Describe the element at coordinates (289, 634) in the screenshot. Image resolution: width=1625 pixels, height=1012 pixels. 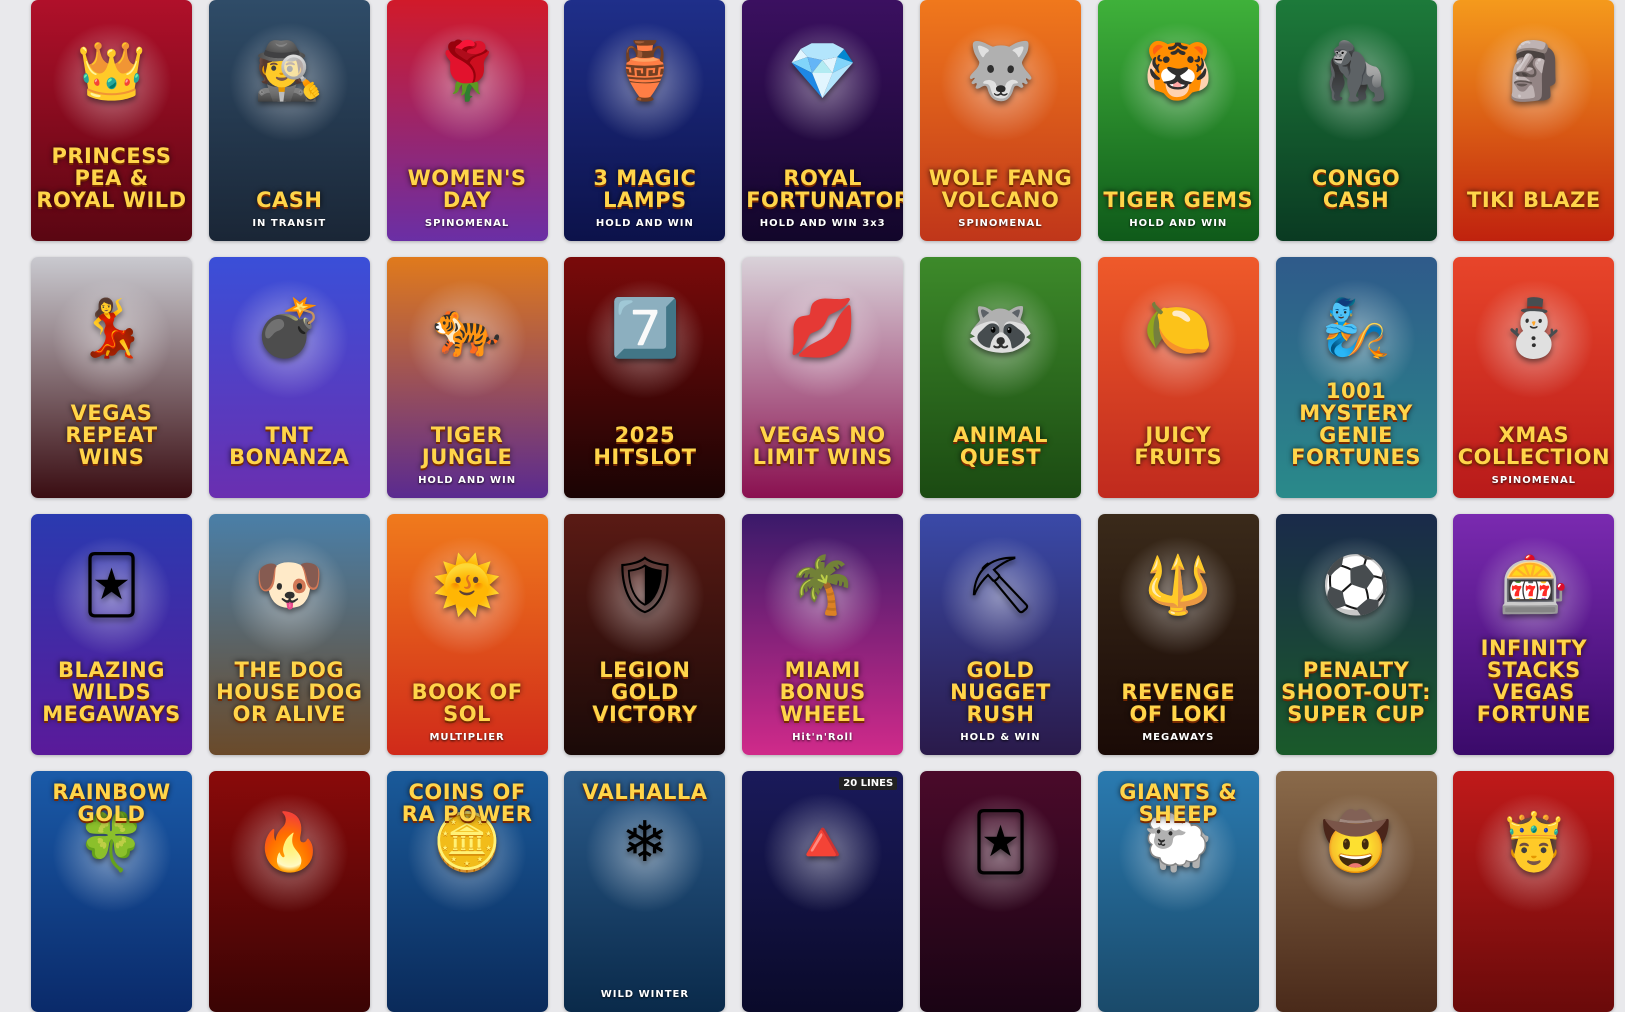
I see `game-tile: 🐶 THE DOG HOUSE DOG OR ALIVE` at that location.